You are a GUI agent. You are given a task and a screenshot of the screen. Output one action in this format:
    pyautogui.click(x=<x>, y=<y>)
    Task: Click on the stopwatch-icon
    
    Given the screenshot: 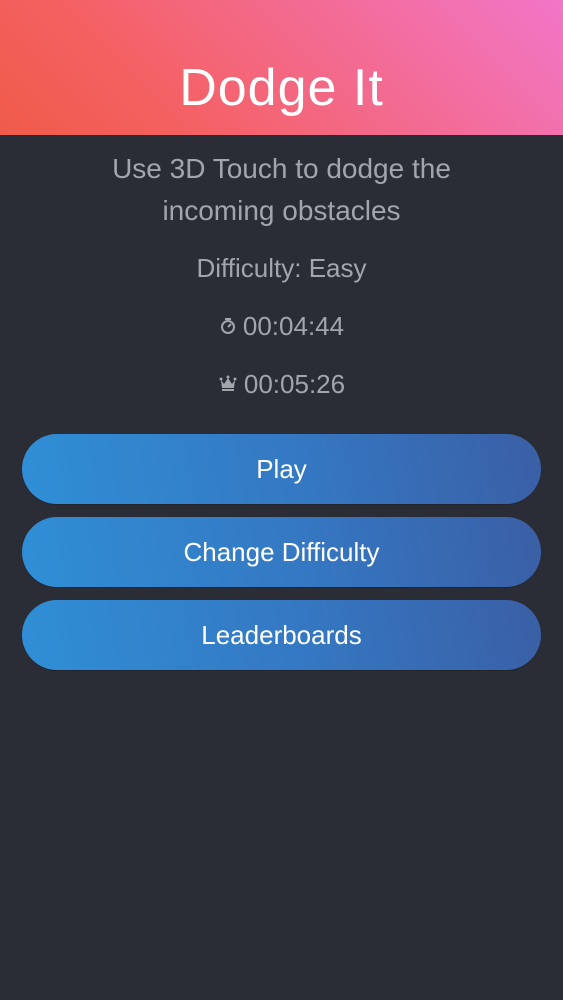 What is the action you would take?
    pyautogui.click(x=228, y=326)
    